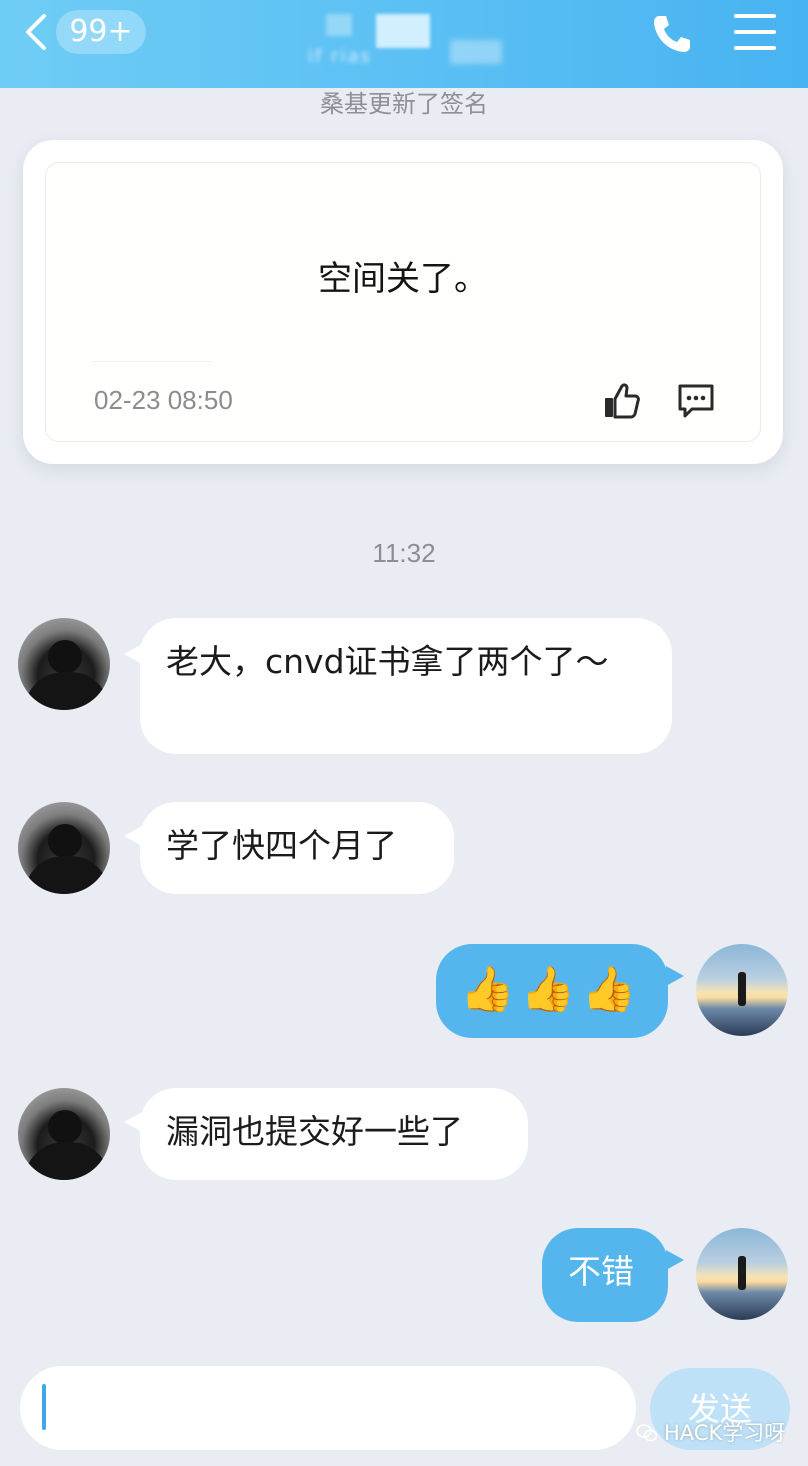 This screenshot has height=1466, width=808. I want to click on thumbs-up-emoji: 👍👍👍, so click(551, 989).